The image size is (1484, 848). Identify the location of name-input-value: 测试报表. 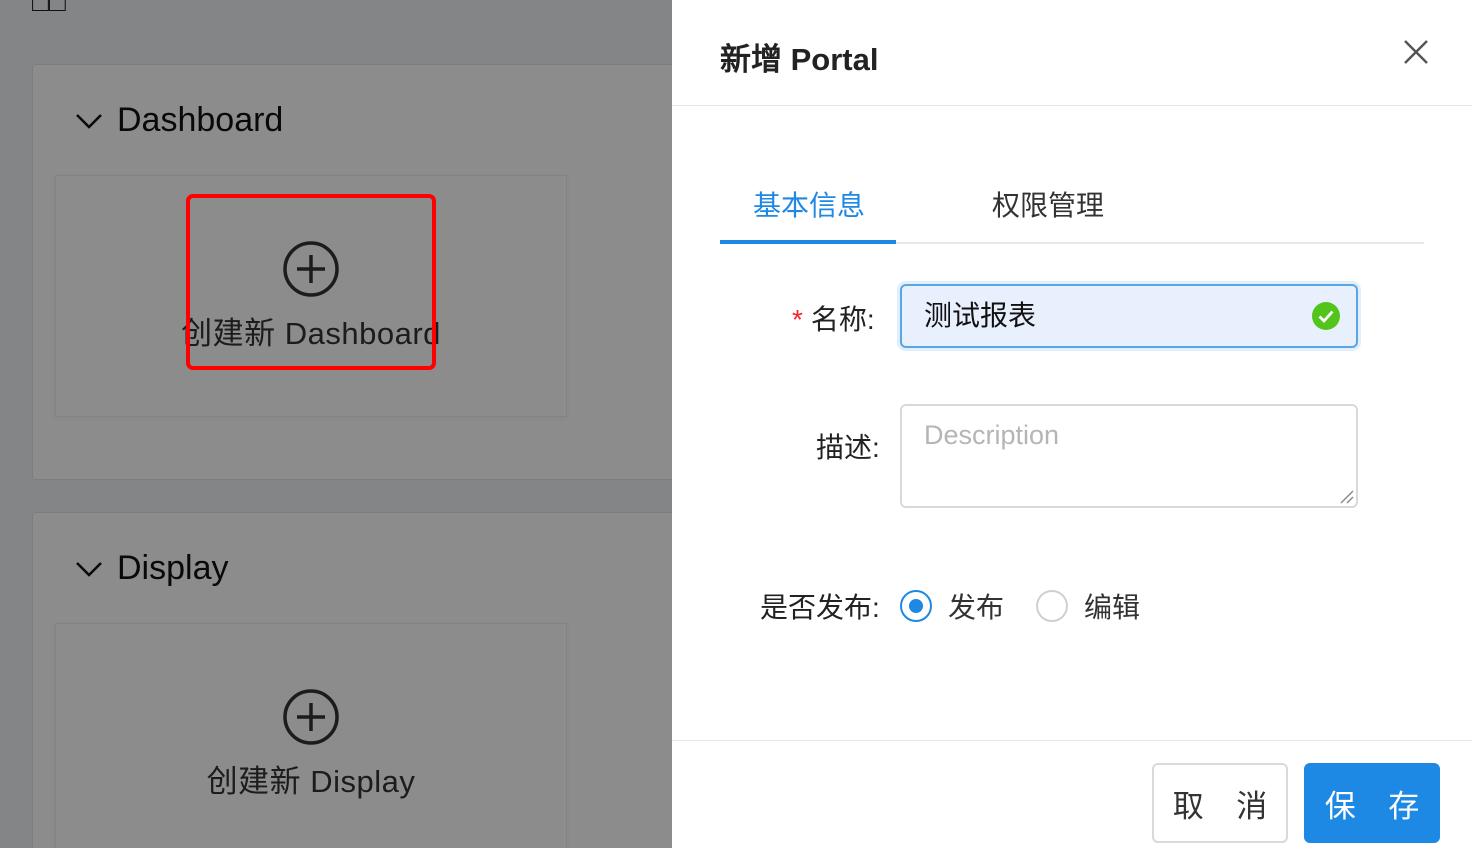
(980, 315).